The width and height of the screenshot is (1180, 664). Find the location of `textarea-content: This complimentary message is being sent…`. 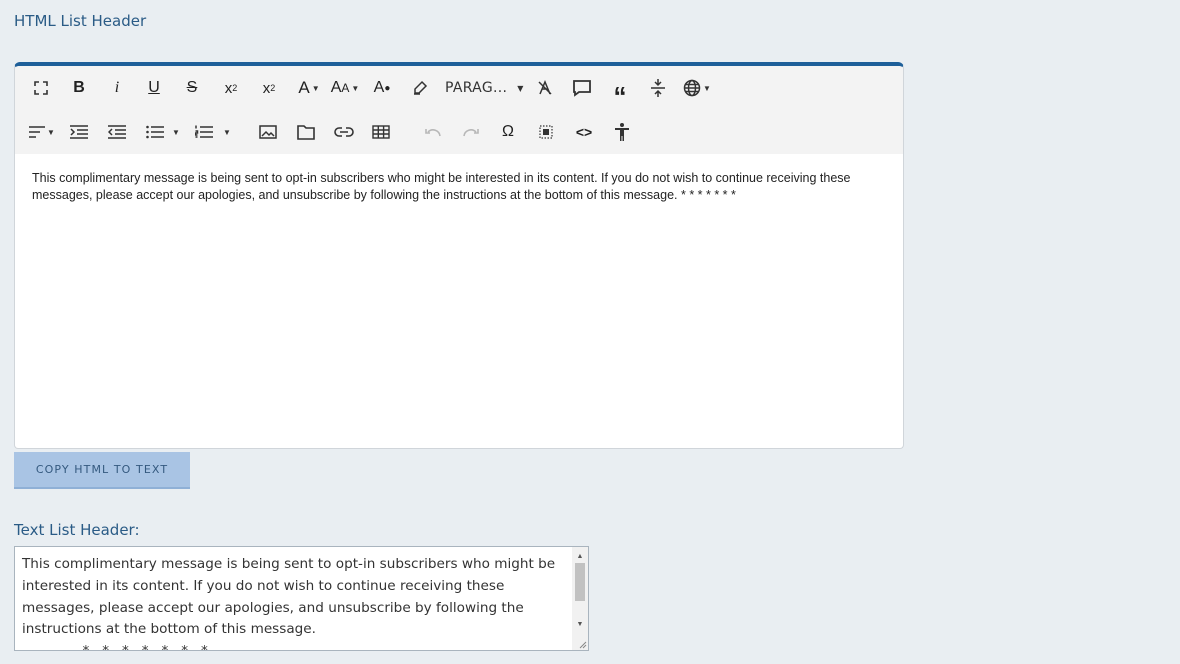

textarea-content: This complimentary message is being sent… is located at coordinates (294, 602).